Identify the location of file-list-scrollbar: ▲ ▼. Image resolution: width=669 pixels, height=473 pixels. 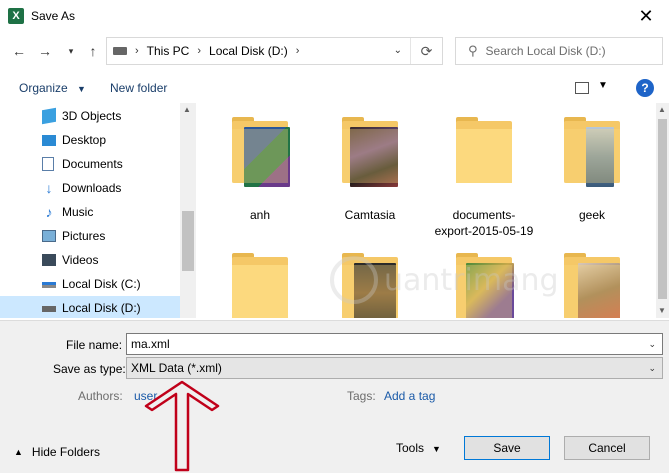
(662, 210).